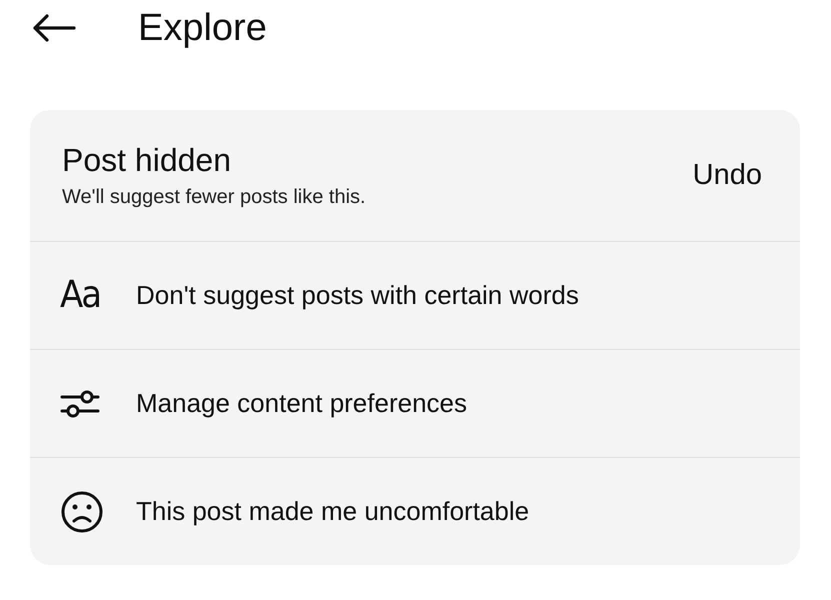 Image resolution: width=831 pixels, height=600 pixels. What do you see at coordinates (147, 160) in the screenshot?
I see `notice-title: Post hidden` at bounding box center [147, 160].